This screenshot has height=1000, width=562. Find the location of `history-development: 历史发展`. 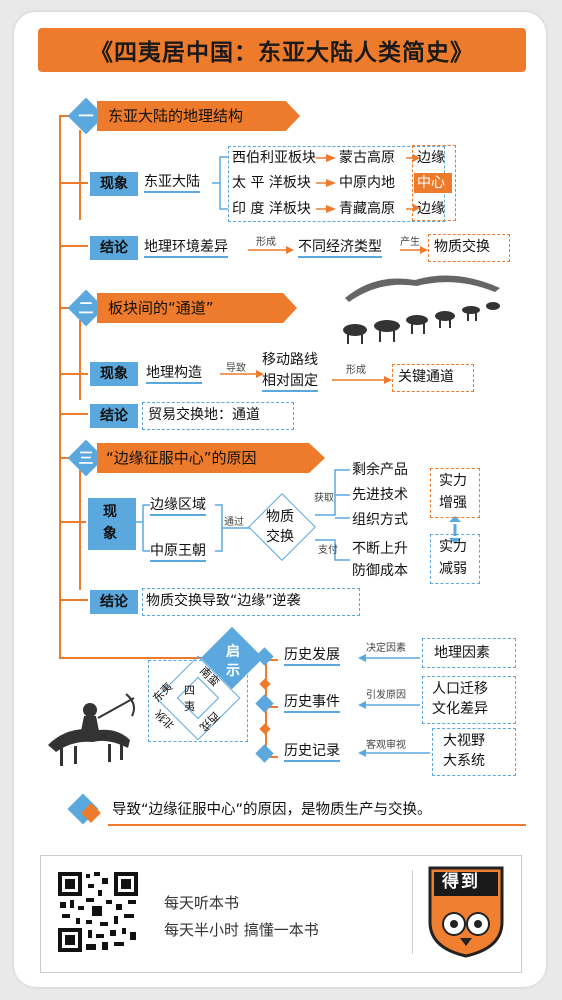

history-development: 历史发展 is located at coordinates (312, 656).